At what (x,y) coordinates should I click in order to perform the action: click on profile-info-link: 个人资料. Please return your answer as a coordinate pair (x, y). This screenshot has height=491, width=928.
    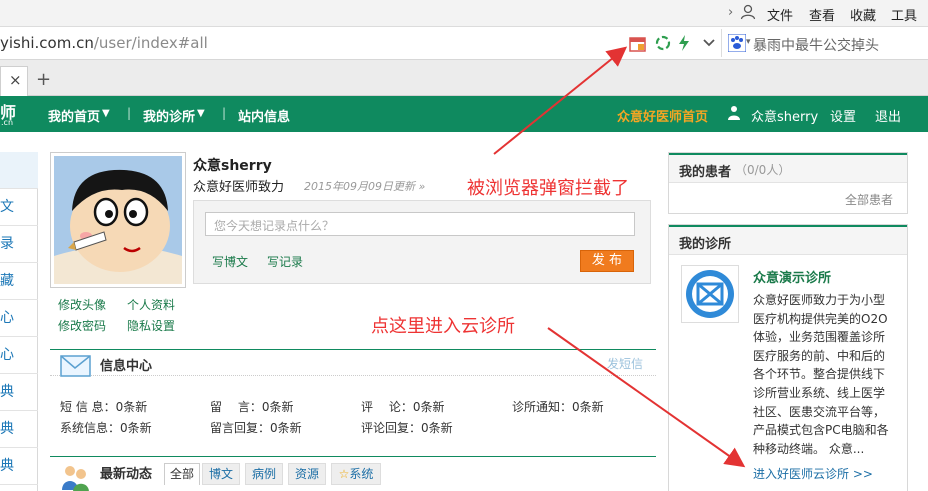
    Looking at the image, I should click on (151, 304).